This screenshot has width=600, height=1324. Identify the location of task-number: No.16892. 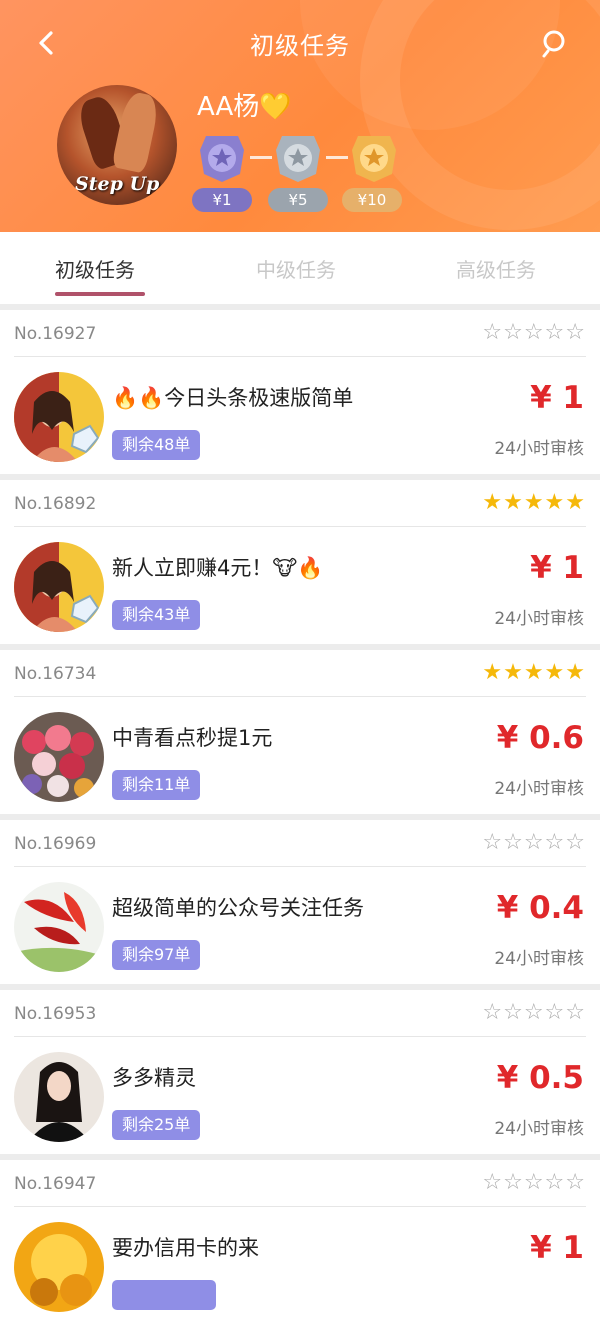
(55, 504).